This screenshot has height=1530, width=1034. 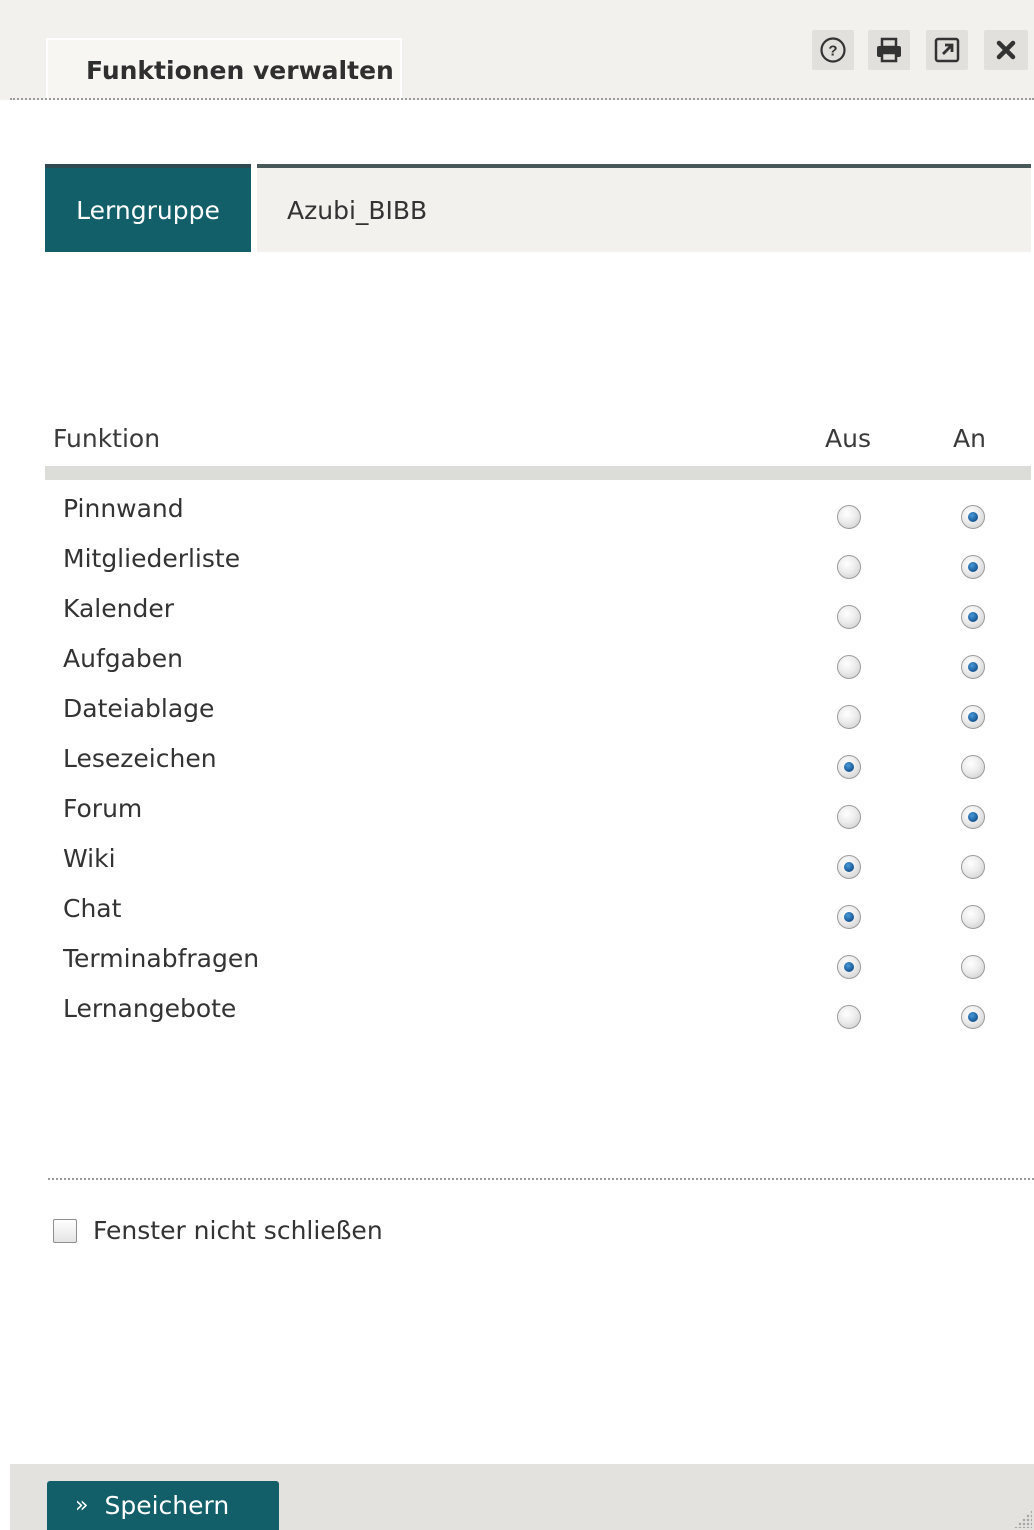 What do you see at coordinates (538, 865) in the screenshot?
I see `table-row: Wiki` at bounding box center [538, 865].